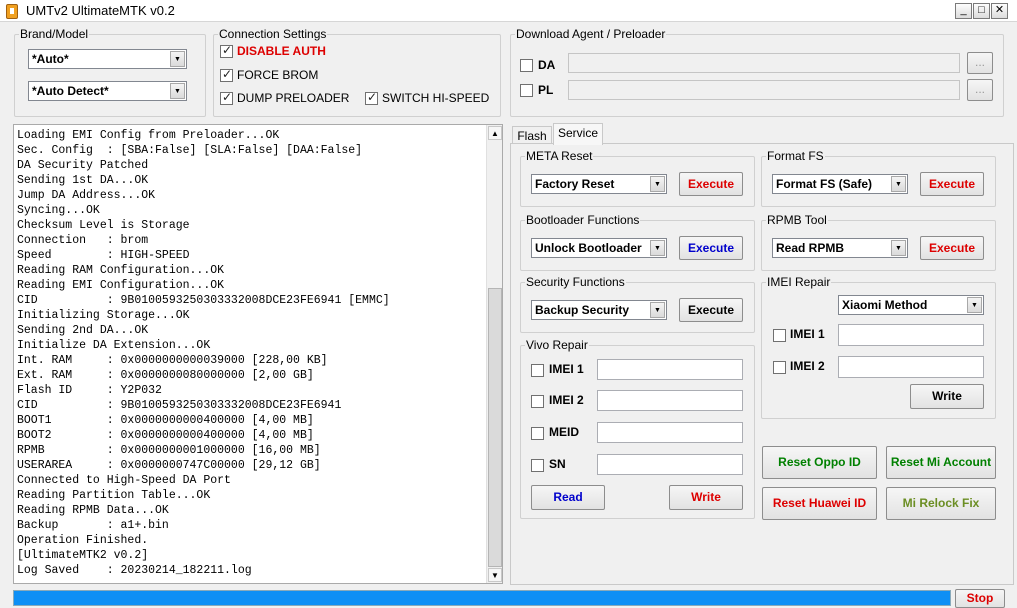 Image resolution: width=1017 pixels, height=608 pixels. What do you see at coordinates (764, 90) in the screenshot?
I see `pl-path-field` at bounding box center [764, 90].